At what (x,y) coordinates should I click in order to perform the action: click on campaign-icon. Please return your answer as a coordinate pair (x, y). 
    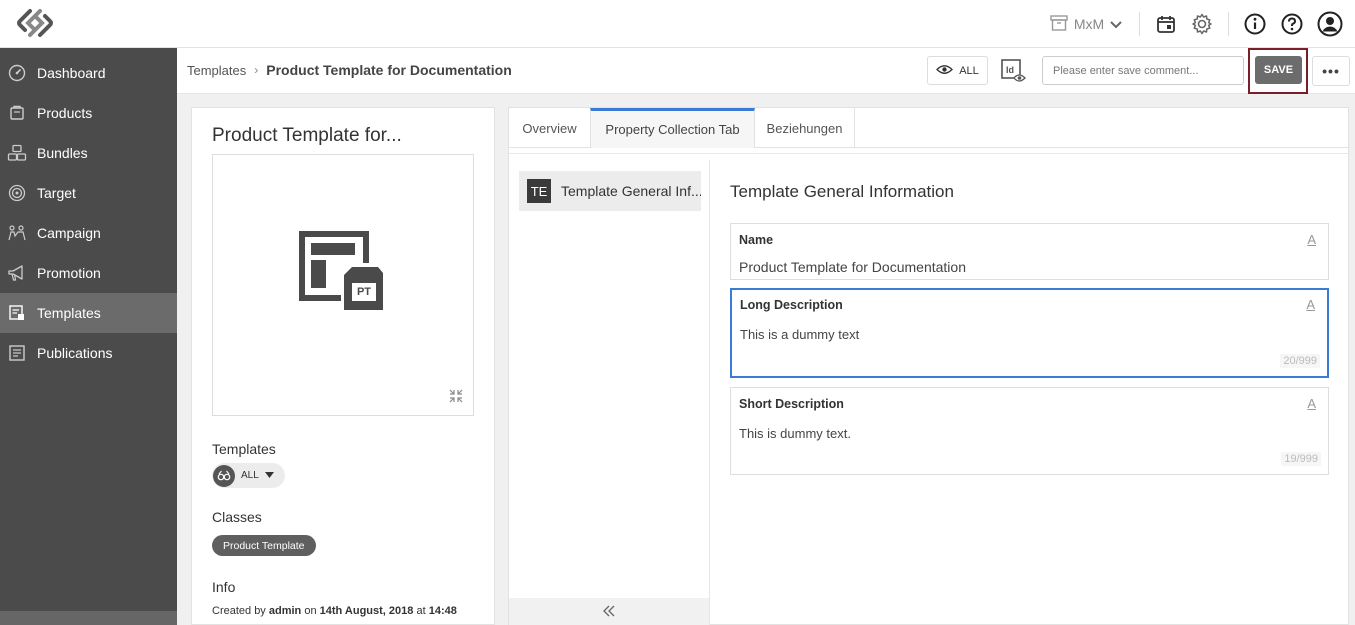
    Looking at the image, I should click on (17, 233).